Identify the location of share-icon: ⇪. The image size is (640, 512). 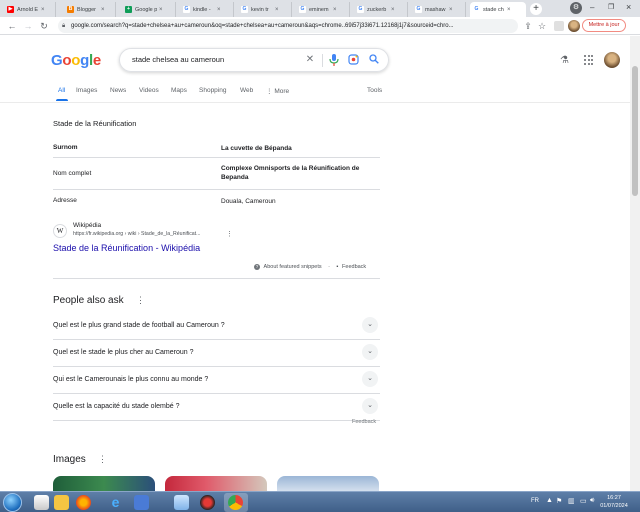
(528, 26).